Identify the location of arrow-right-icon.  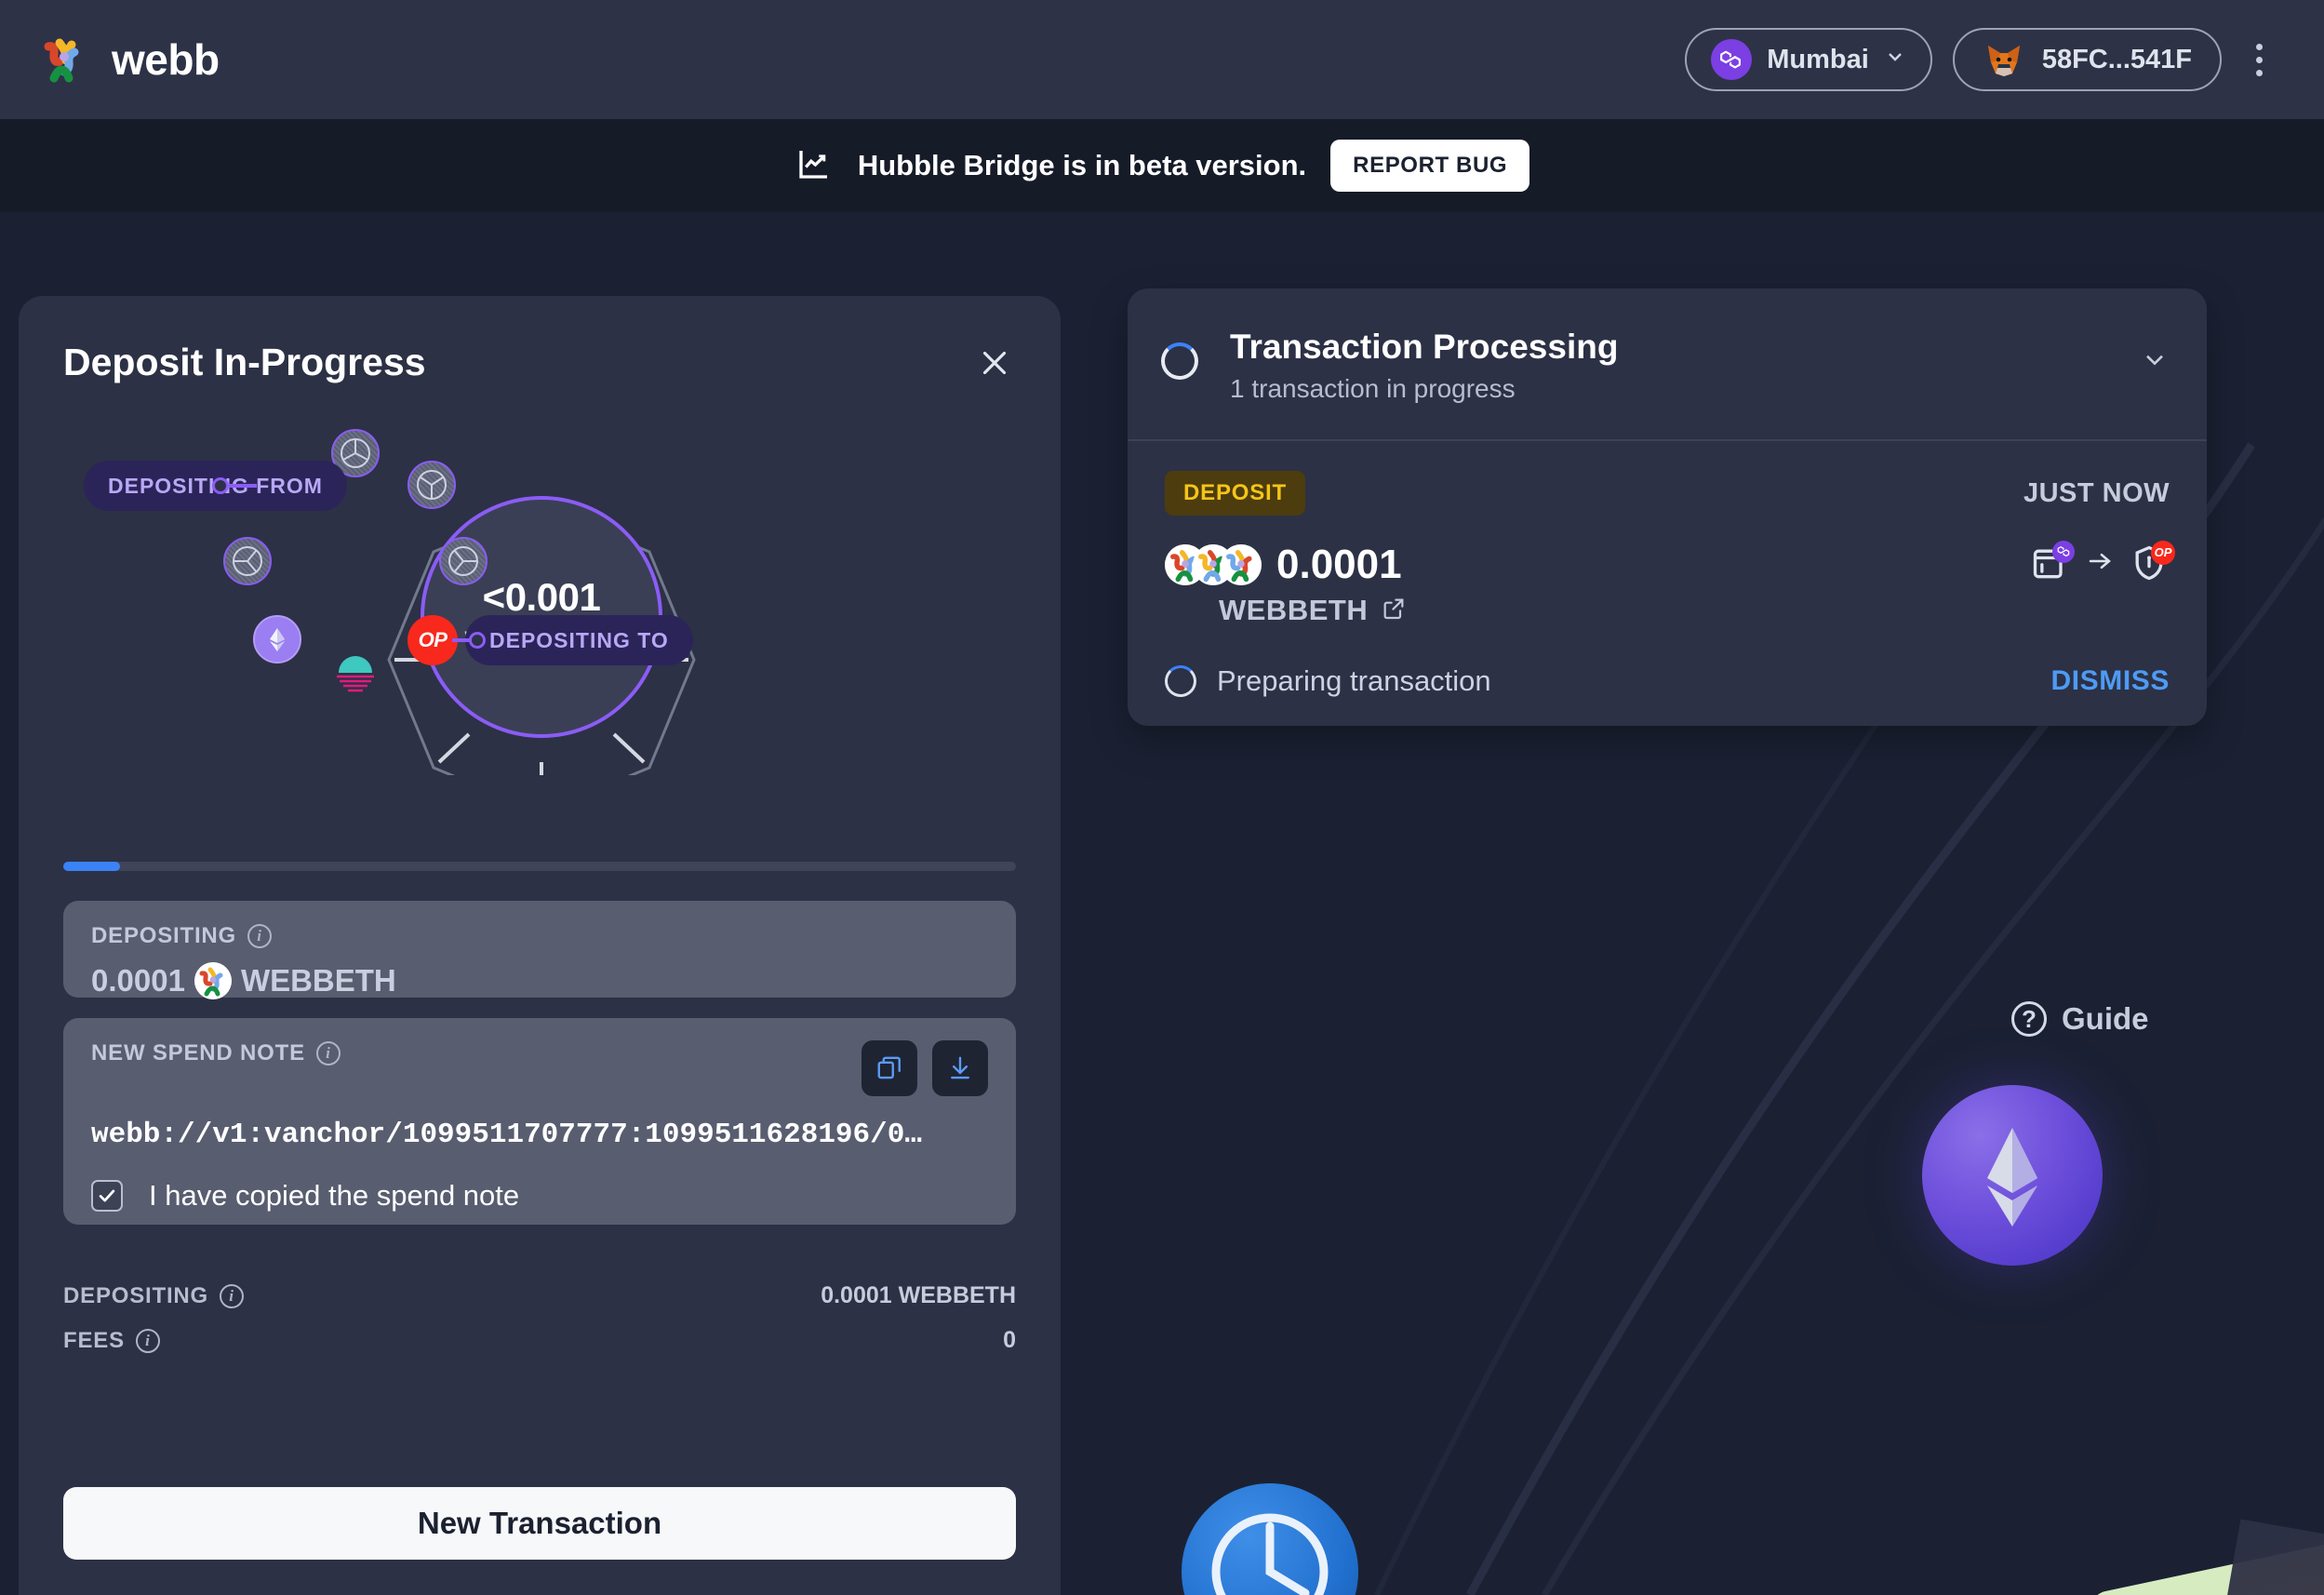
(2100, 565).